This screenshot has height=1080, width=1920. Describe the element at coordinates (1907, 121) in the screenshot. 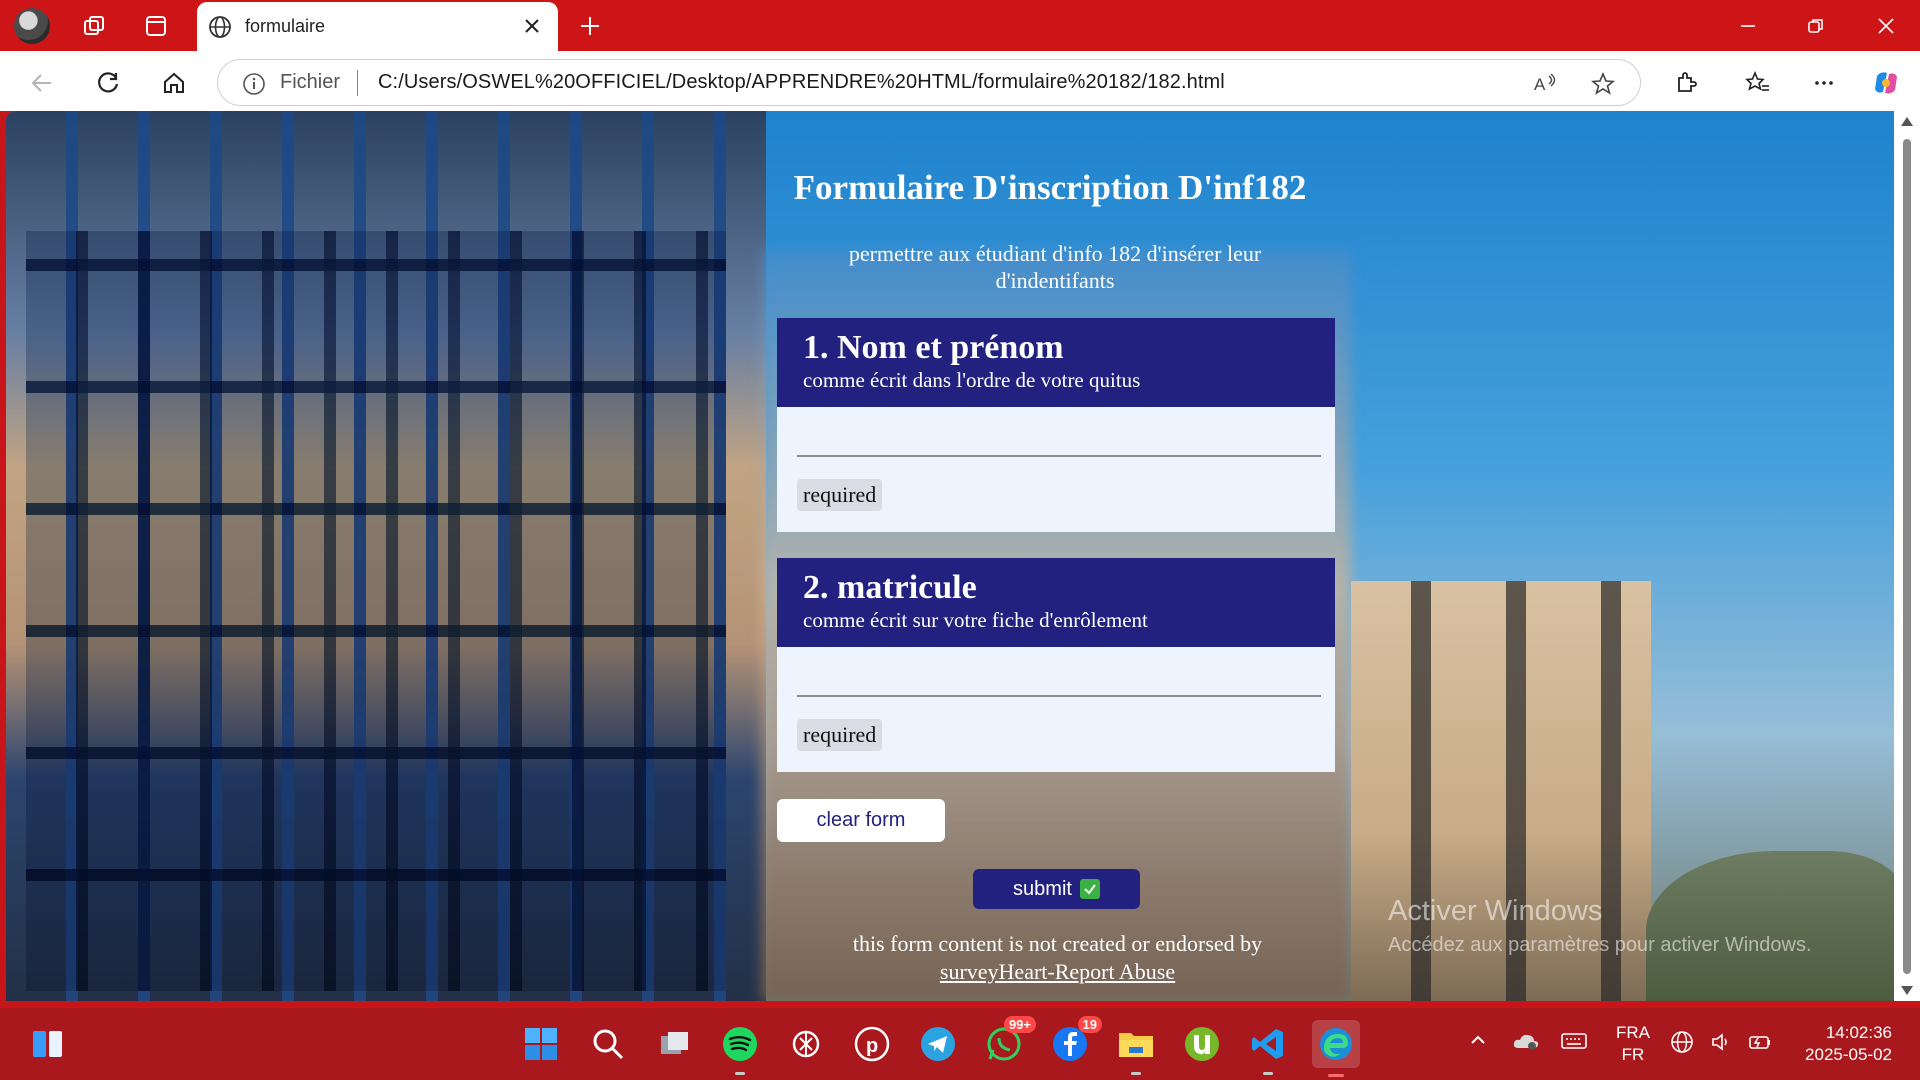

I see `scroll-up-arrow-icon` at that location.